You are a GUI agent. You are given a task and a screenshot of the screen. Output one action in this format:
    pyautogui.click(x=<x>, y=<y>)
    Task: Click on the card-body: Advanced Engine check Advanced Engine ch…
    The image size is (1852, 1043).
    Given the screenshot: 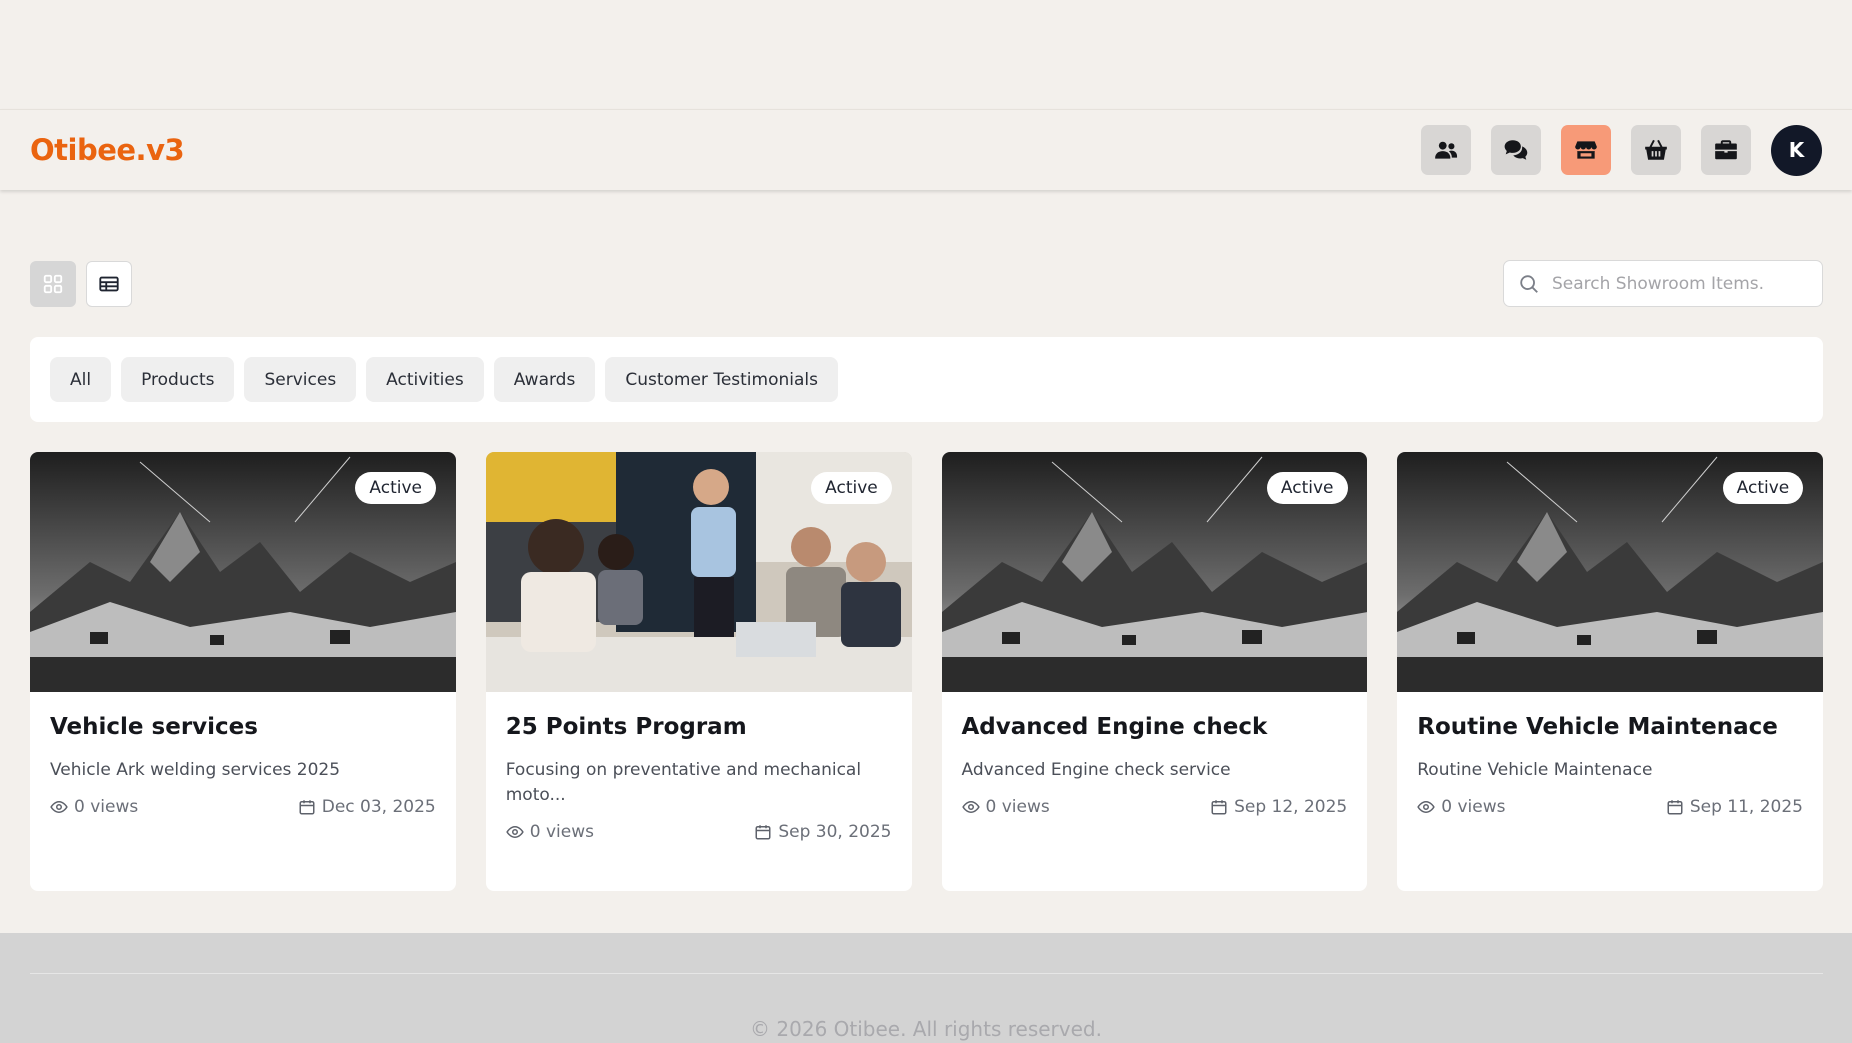 What is the action you would take?
    pyautogui.click(x=1155, y=754)
    